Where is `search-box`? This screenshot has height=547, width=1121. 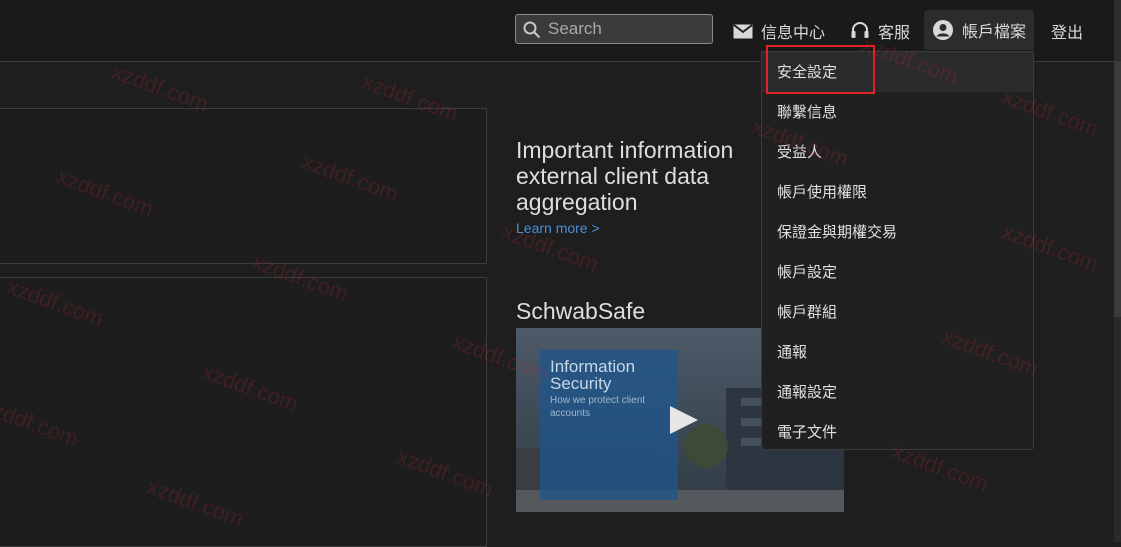 search-box is located at coordinates (614, 29).